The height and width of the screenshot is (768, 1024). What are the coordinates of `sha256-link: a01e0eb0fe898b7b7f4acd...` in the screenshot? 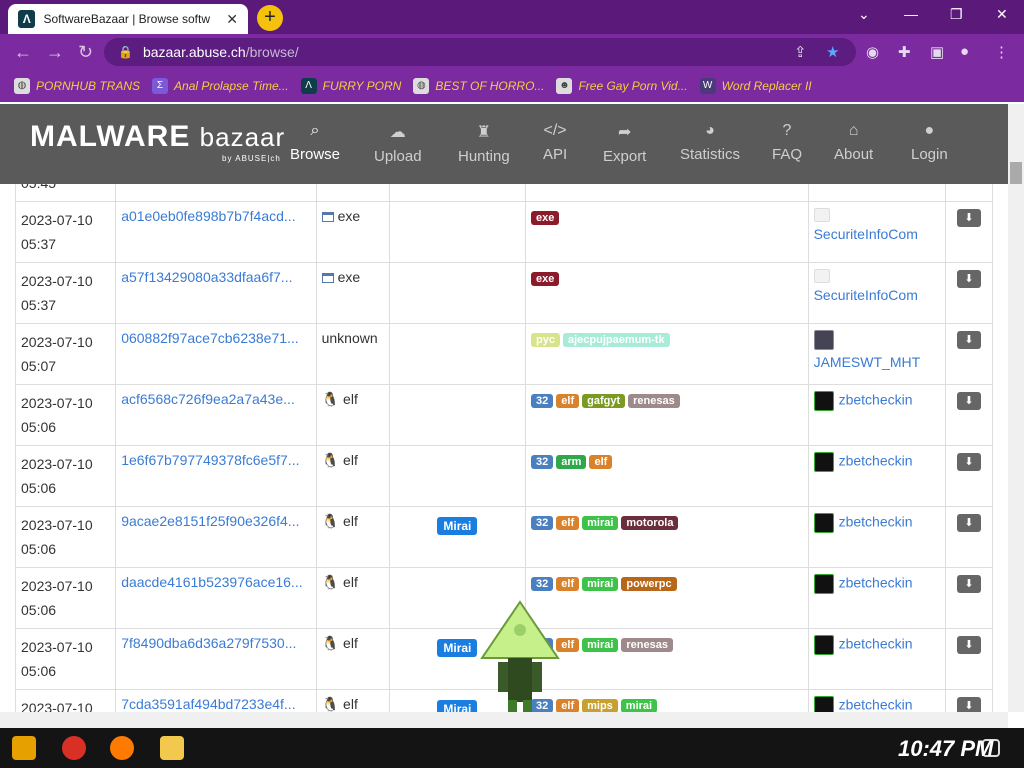 It's located at (208, 216).